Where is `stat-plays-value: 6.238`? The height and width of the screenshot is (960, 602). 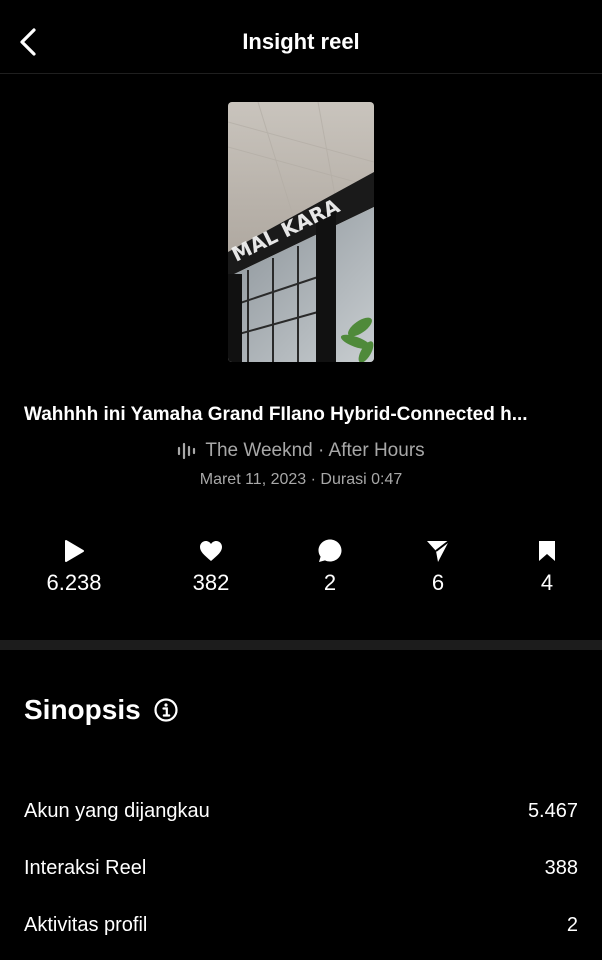
stat-plays-value: 6.238 is located at coordinates (74, 582).